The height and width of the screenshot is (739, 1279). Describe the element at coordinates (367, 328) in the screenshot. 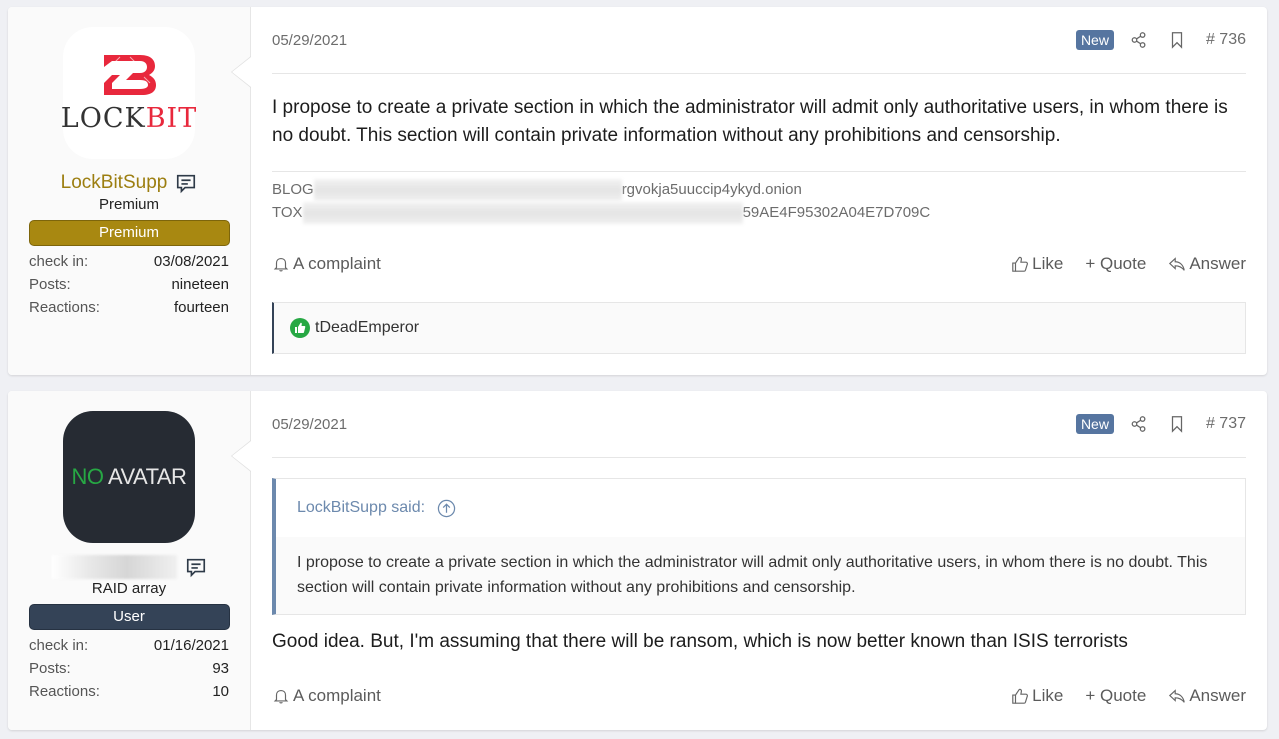

I see `reaction-users: tDeadEmperor` at that location.